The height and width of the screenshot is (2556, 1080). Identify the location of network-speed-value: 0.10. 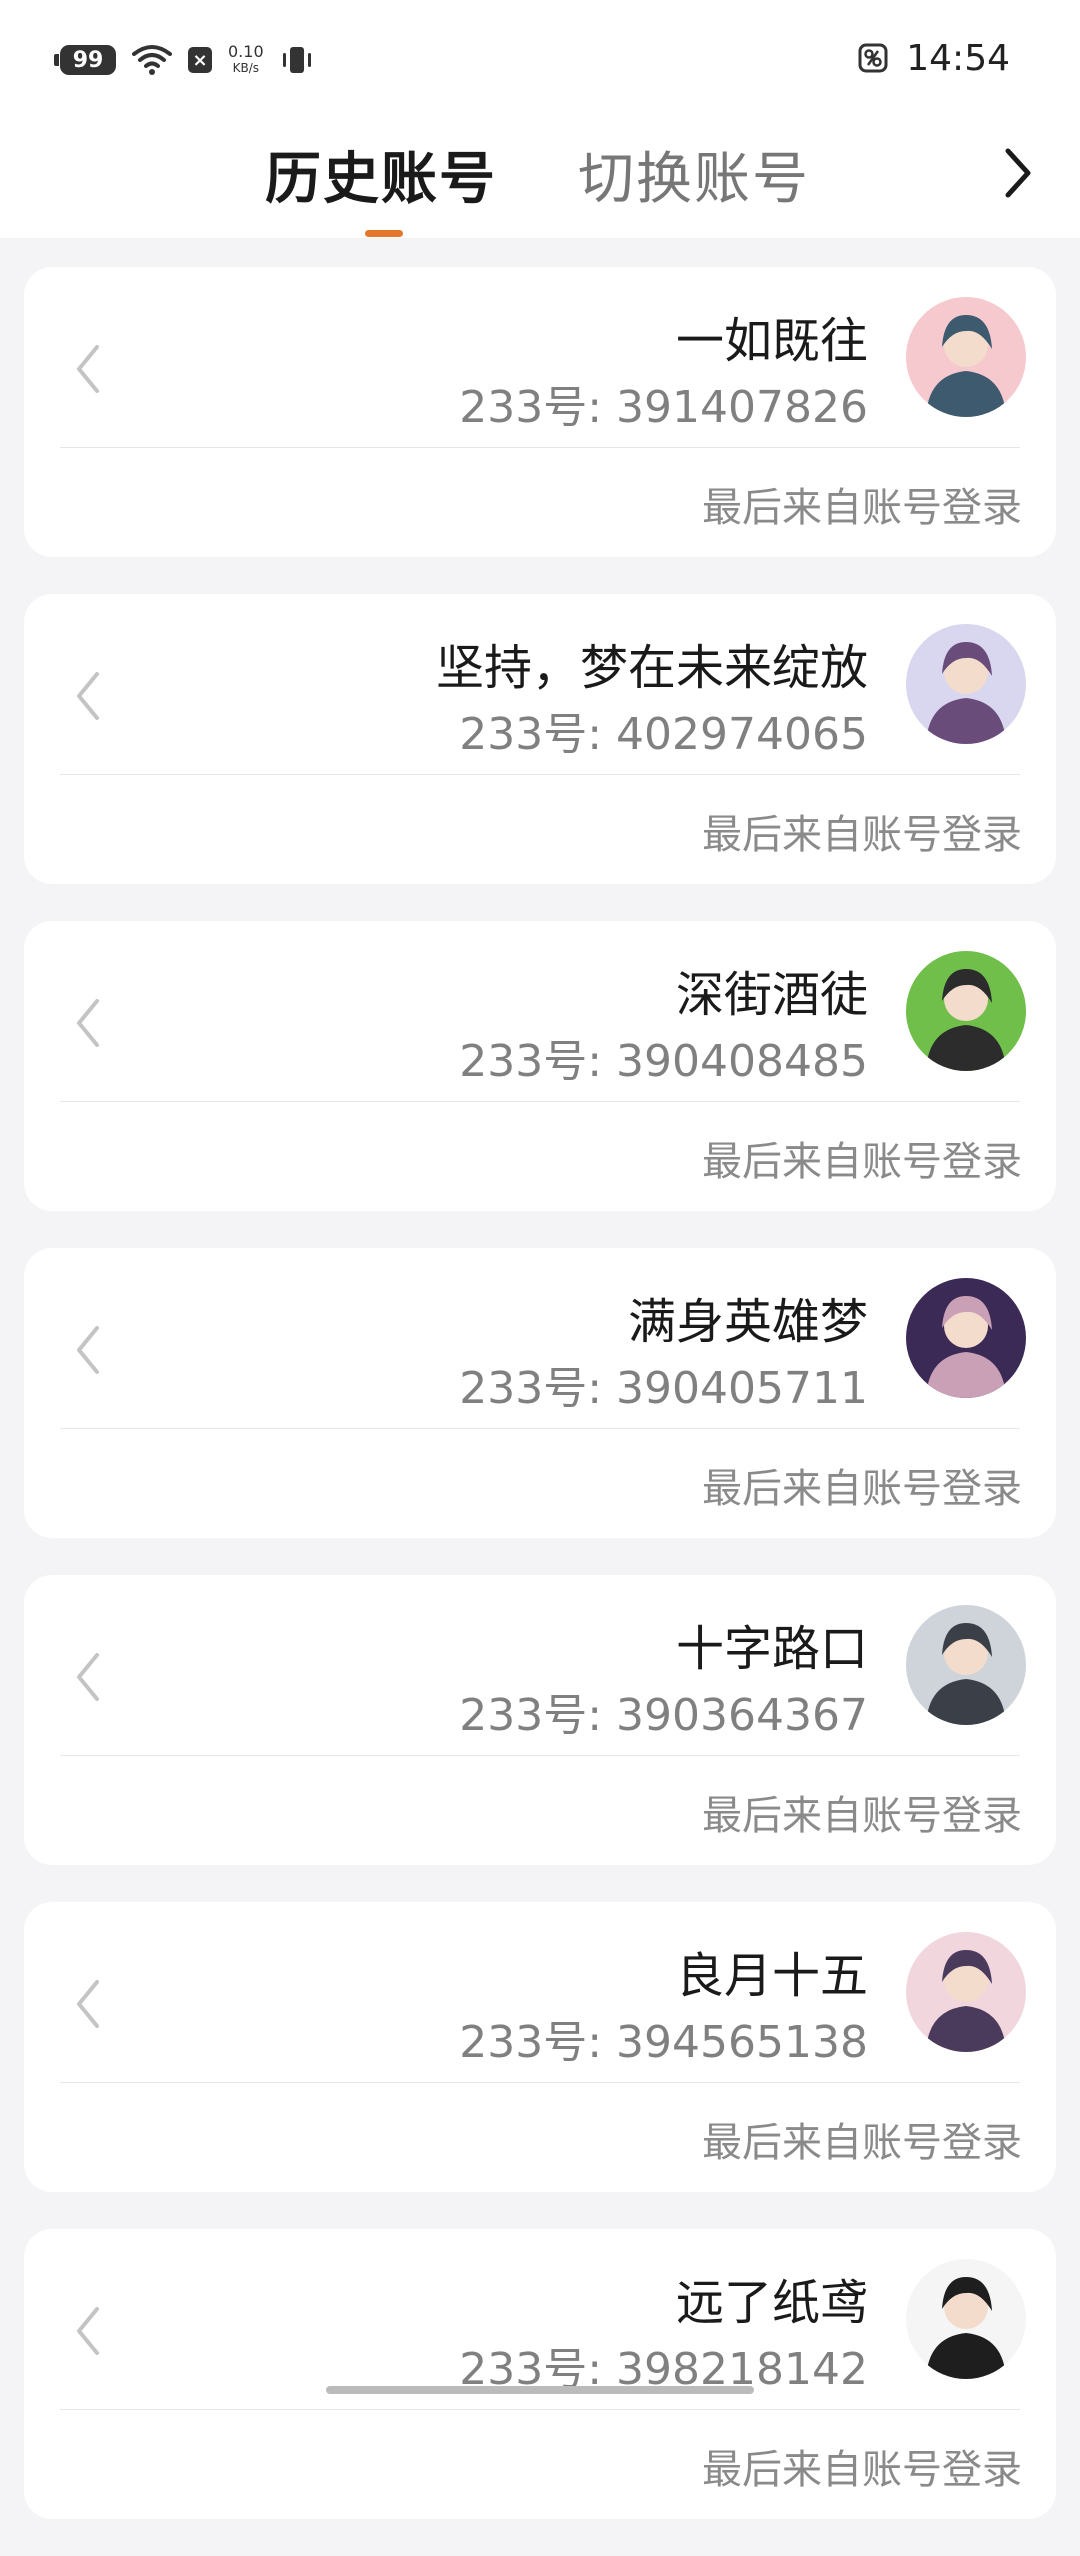
(246, 51).